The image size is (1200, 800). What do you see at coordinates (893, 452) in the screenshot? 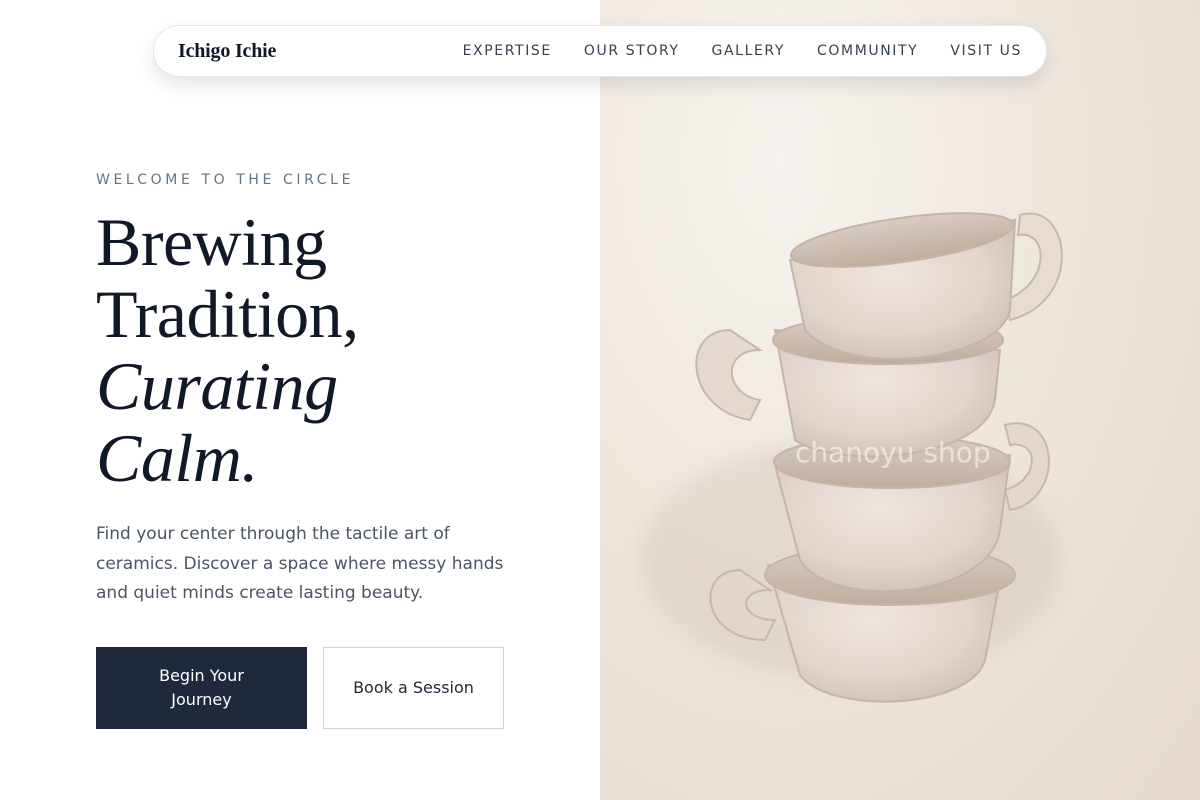
I see `image-watermark: chanoyu shop` at bounding box center [893, 452].